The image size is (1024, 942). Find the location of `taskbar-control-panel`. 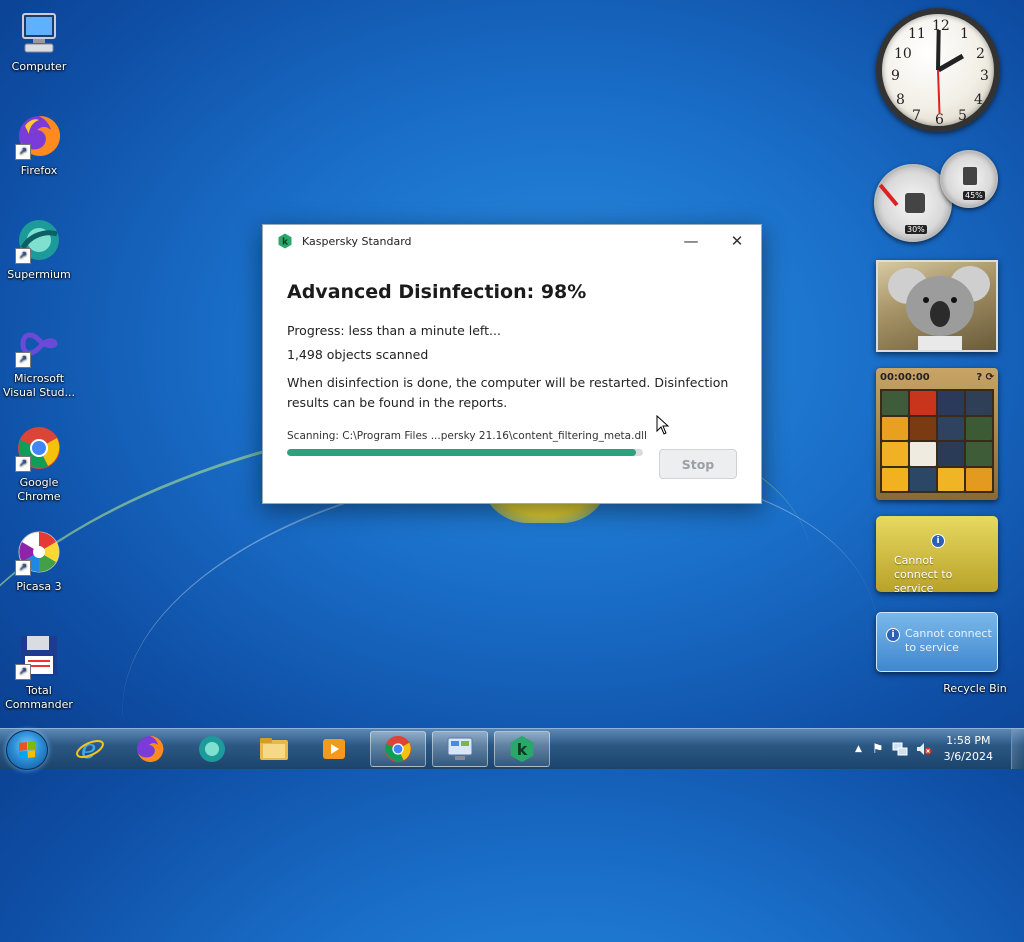

taskbar-control-panel is located at coordinates (460, 749).